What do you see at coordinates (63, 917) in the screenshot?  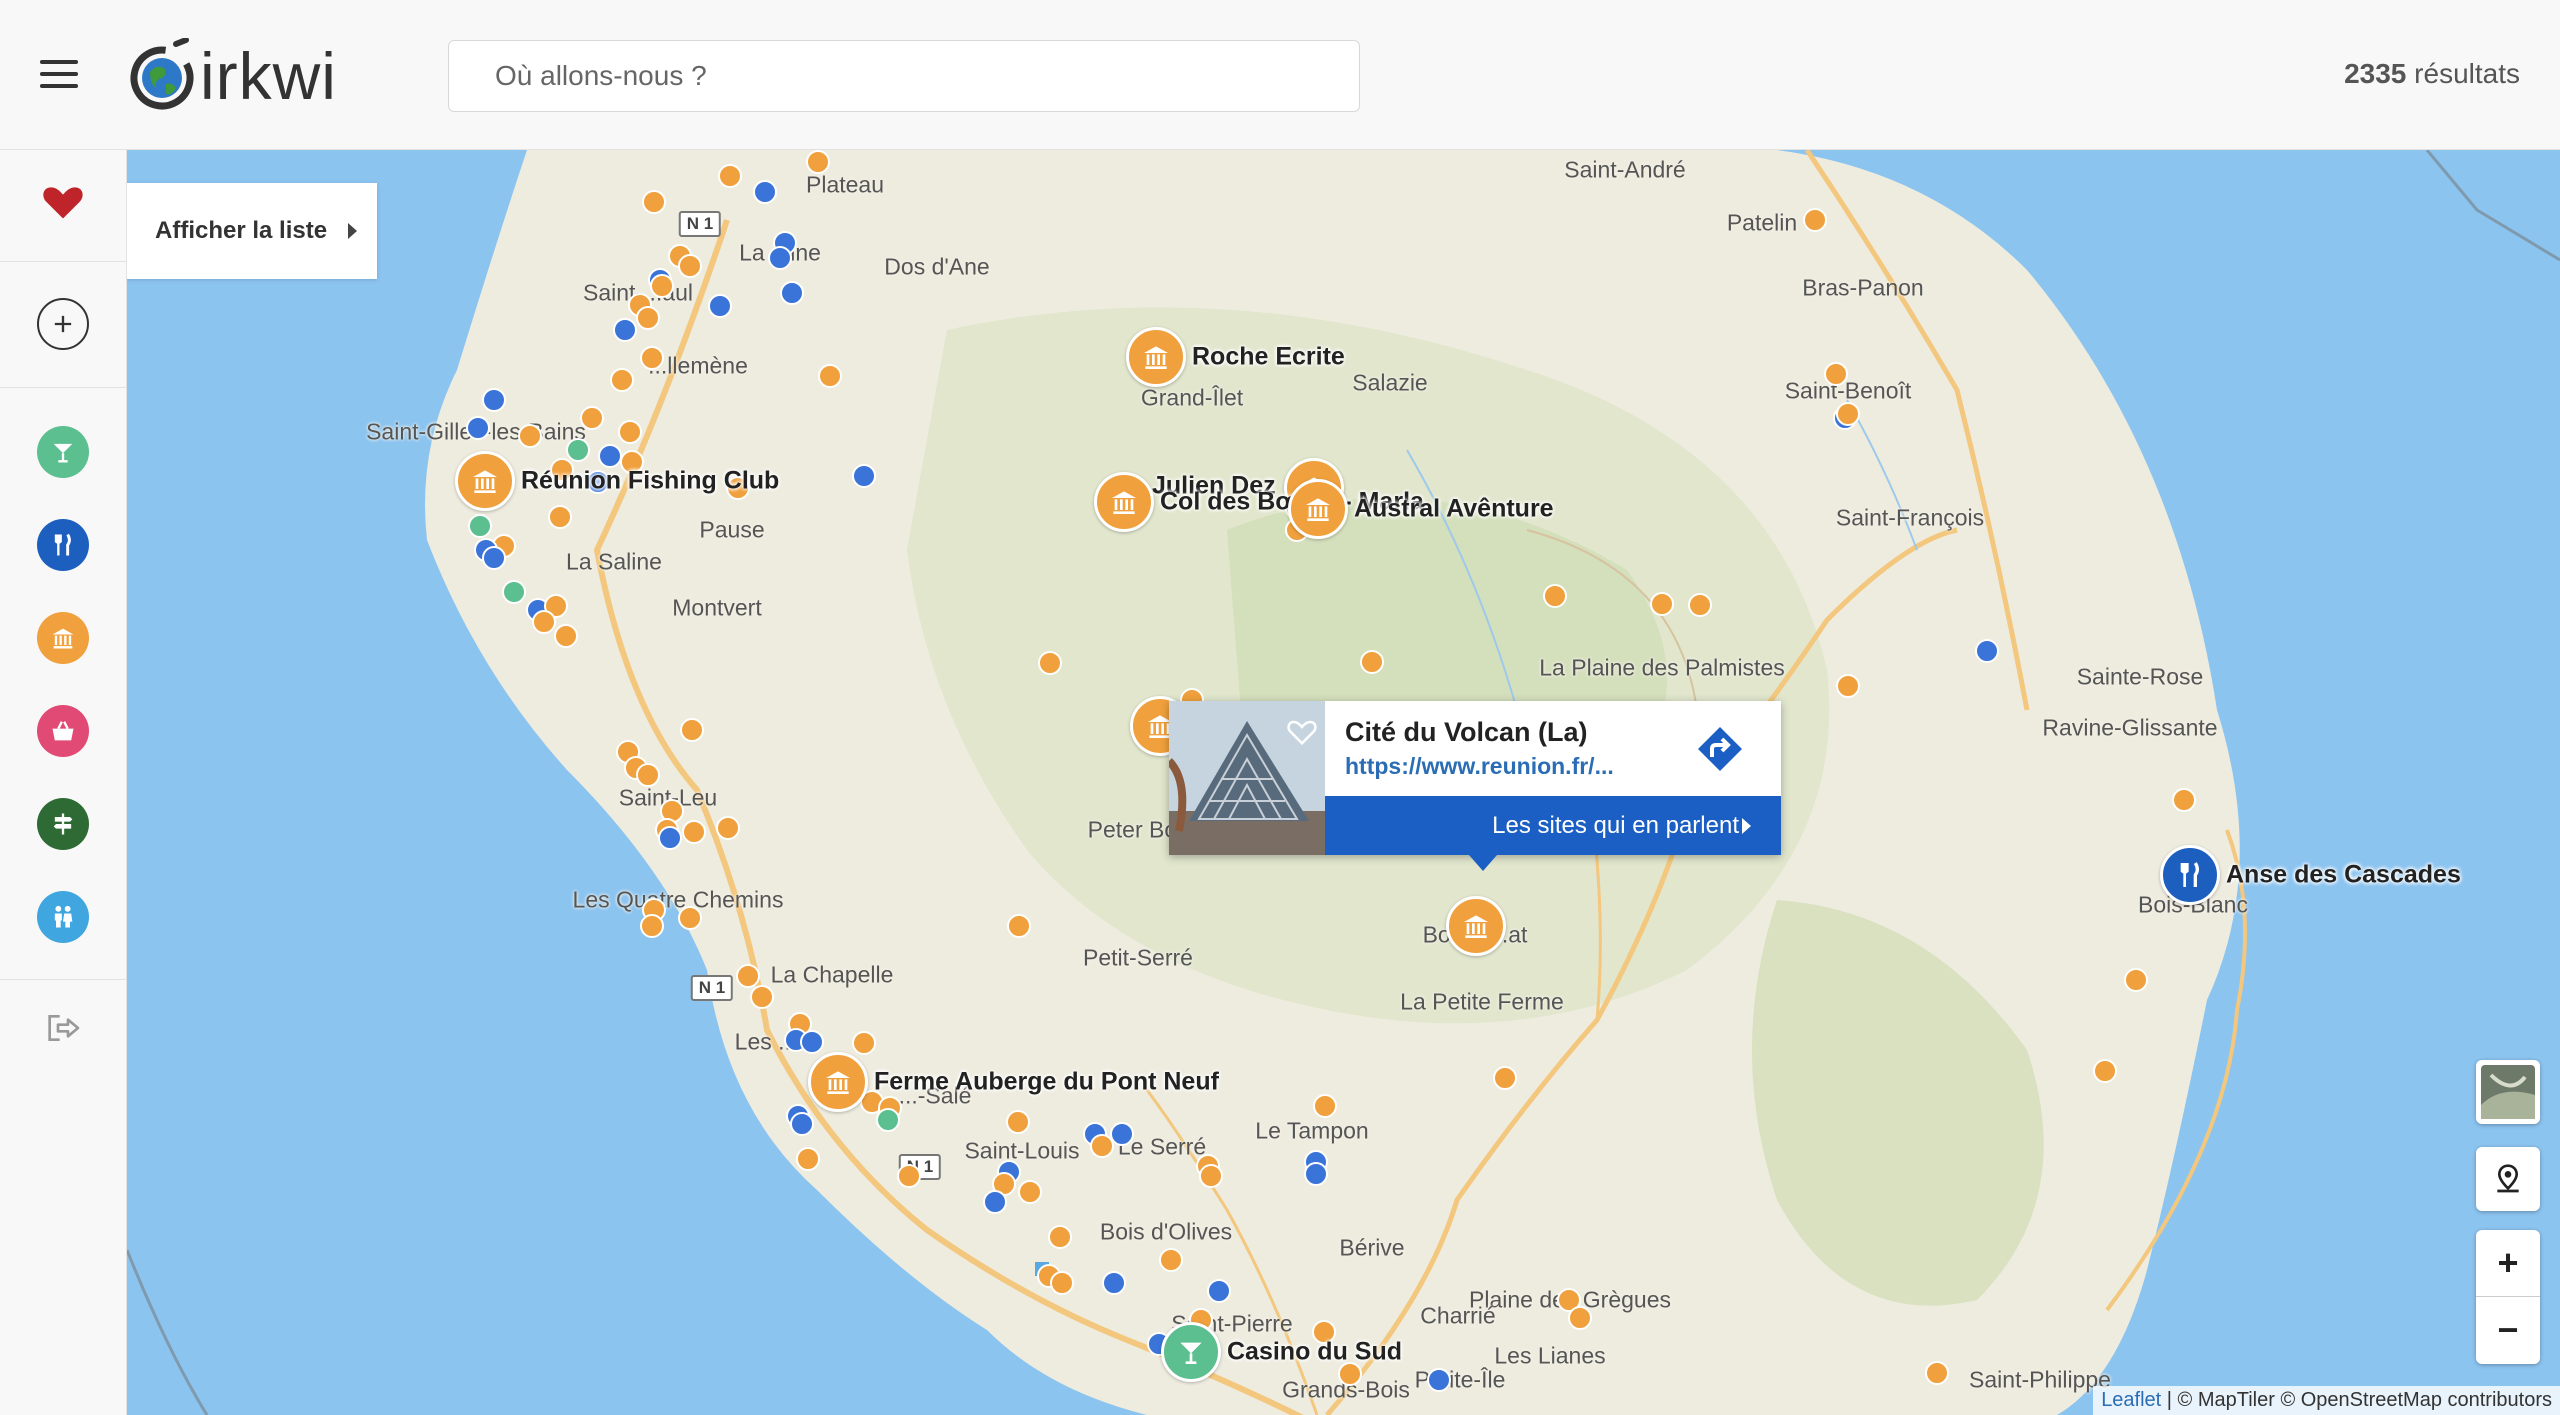 I see `filter-family-button` at bounding box center [63, 917].